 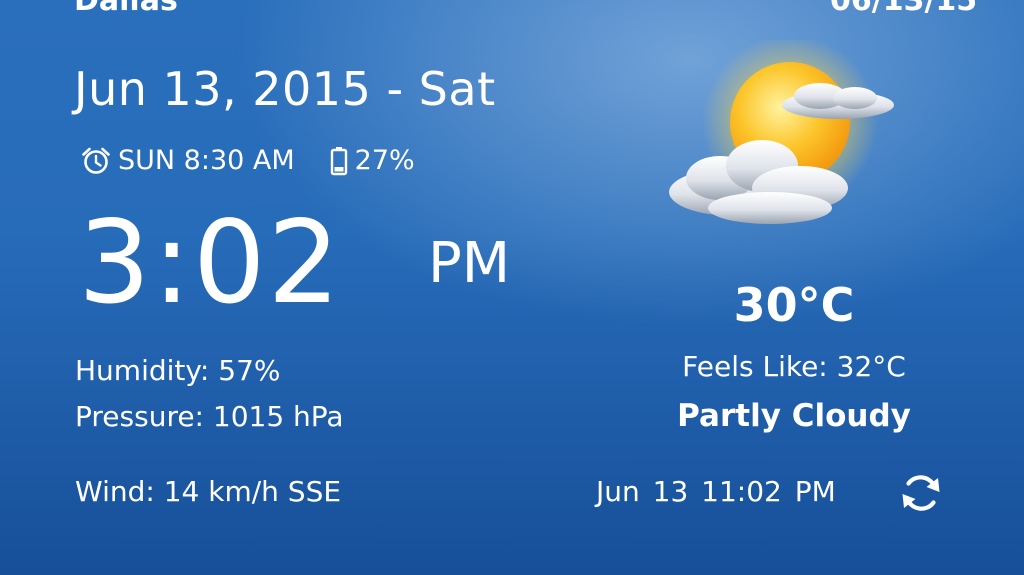 I want to click on clock-time: 3:02, so click(x=210, y=262).